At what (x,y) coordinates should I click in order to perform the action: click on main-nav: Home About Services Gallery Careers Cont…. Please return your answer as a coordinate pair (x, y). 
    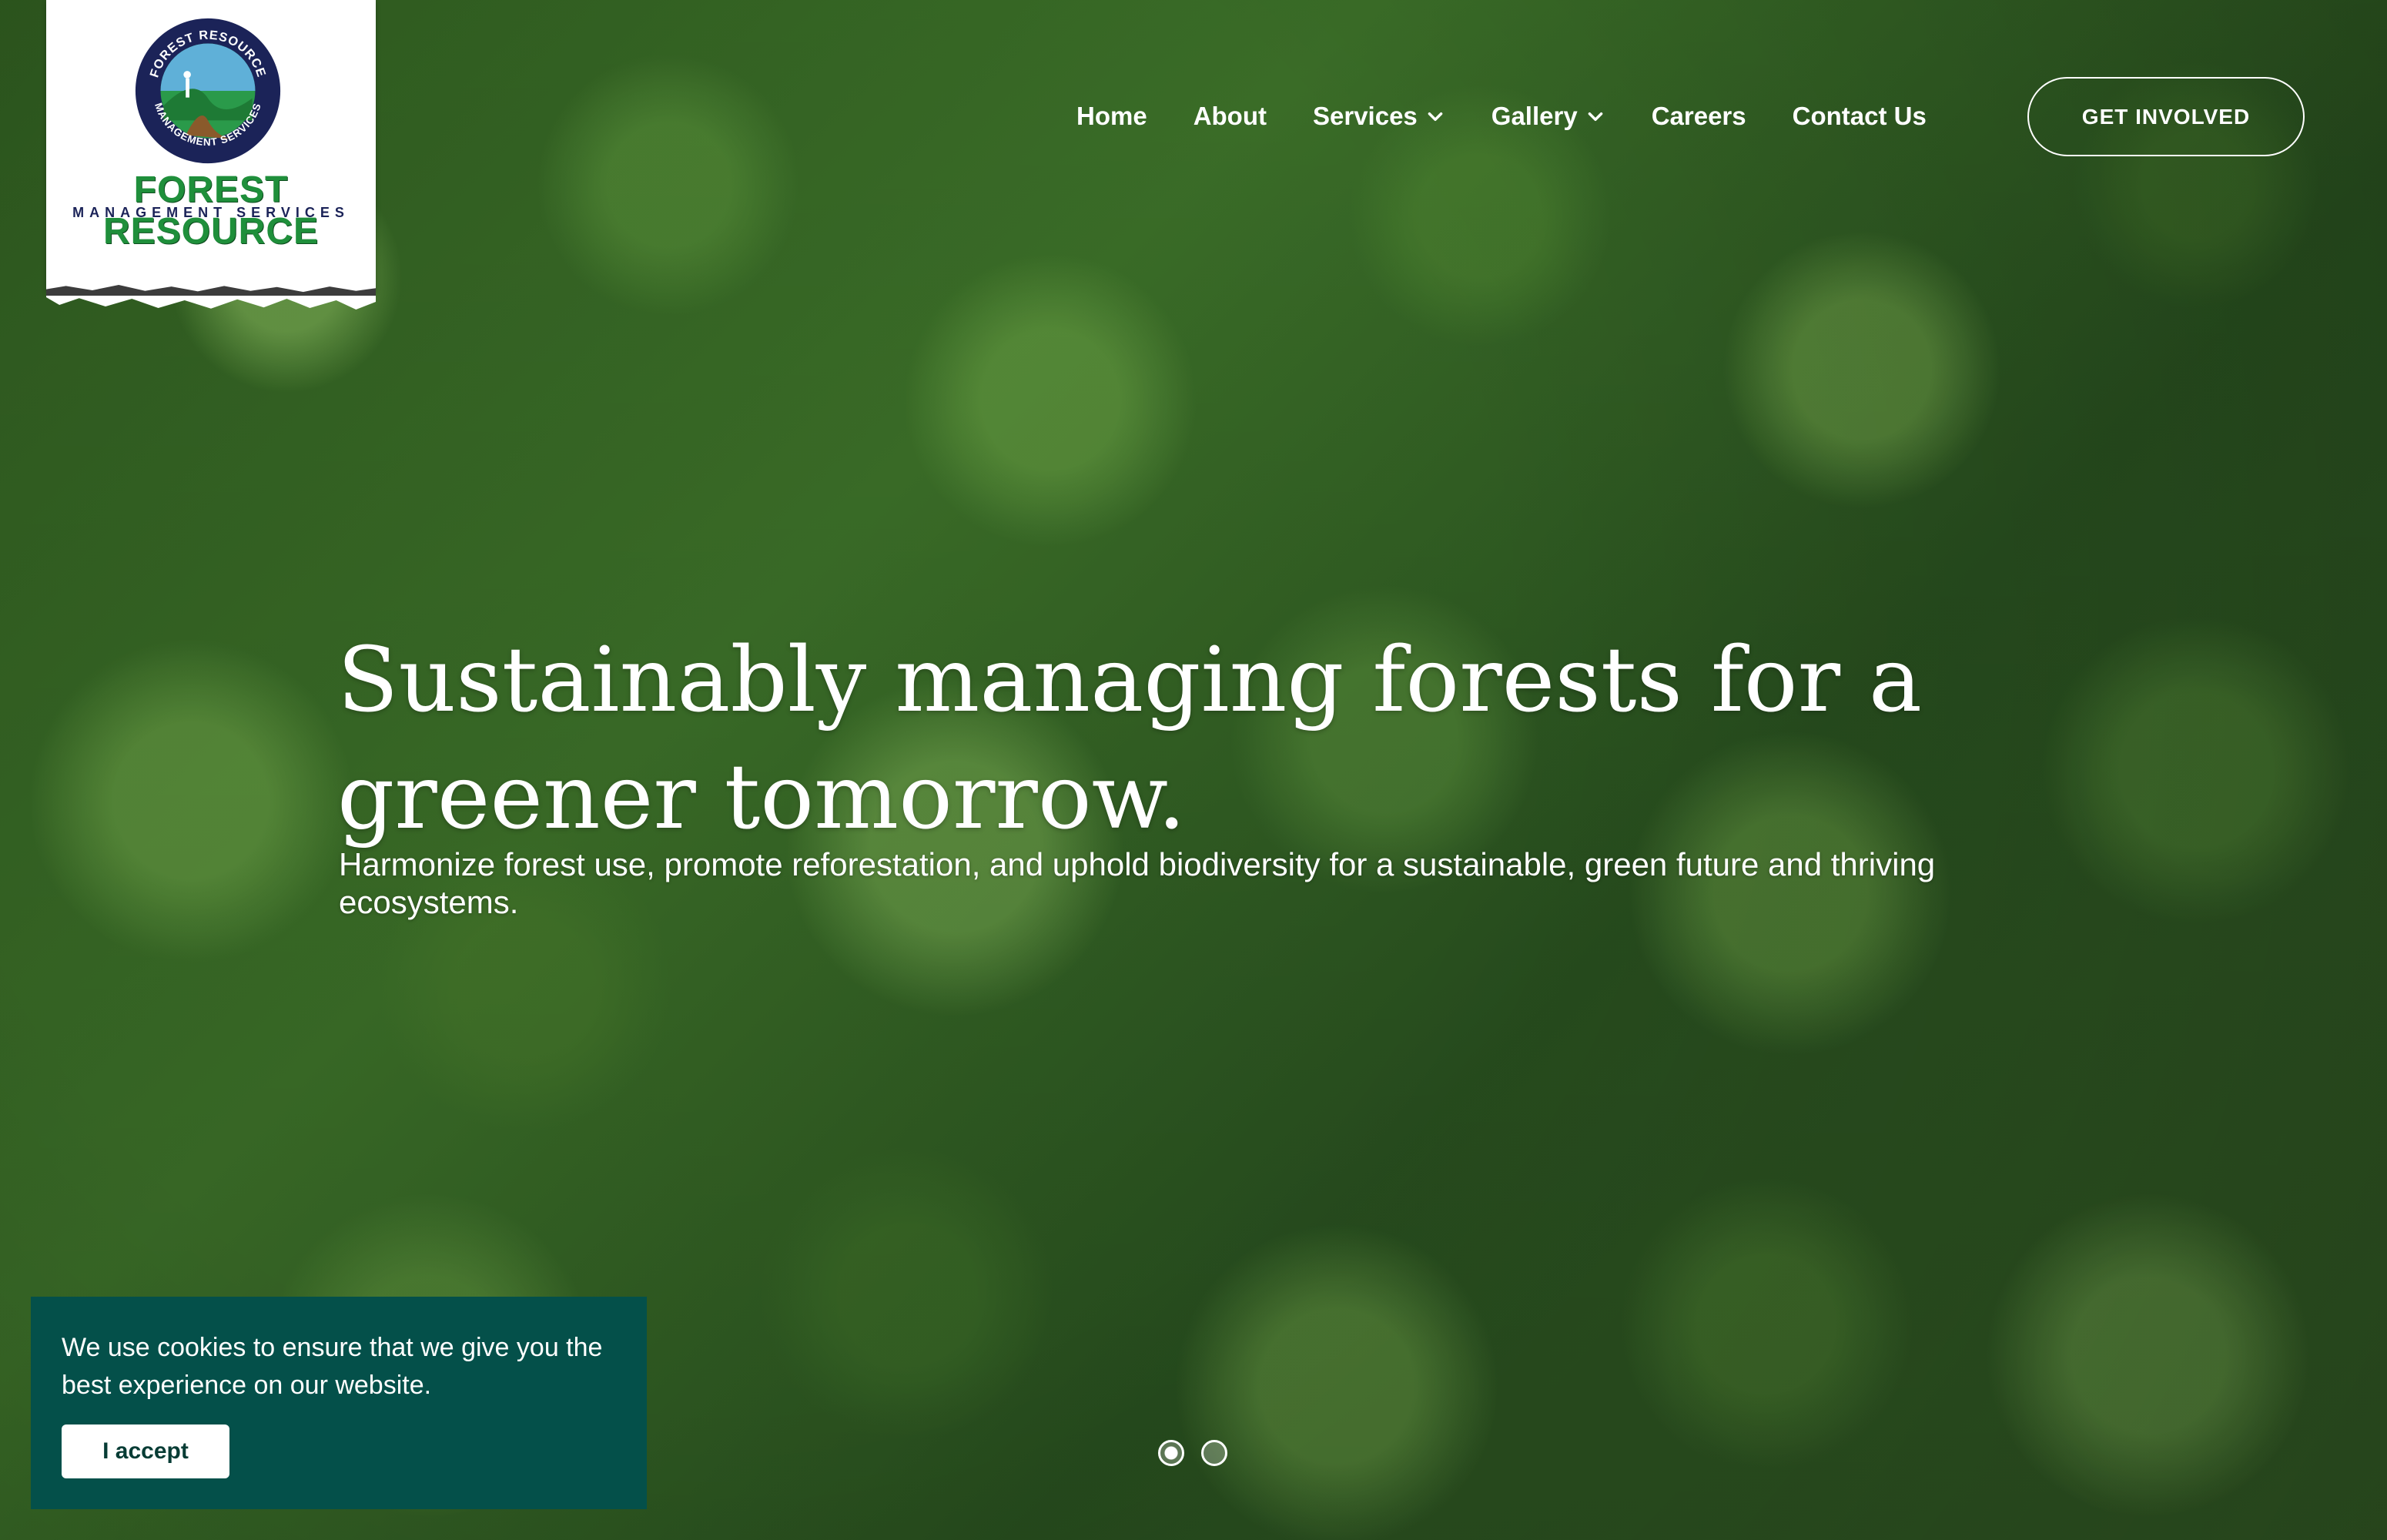
    Looking at the image, I should click on (1501, 116).